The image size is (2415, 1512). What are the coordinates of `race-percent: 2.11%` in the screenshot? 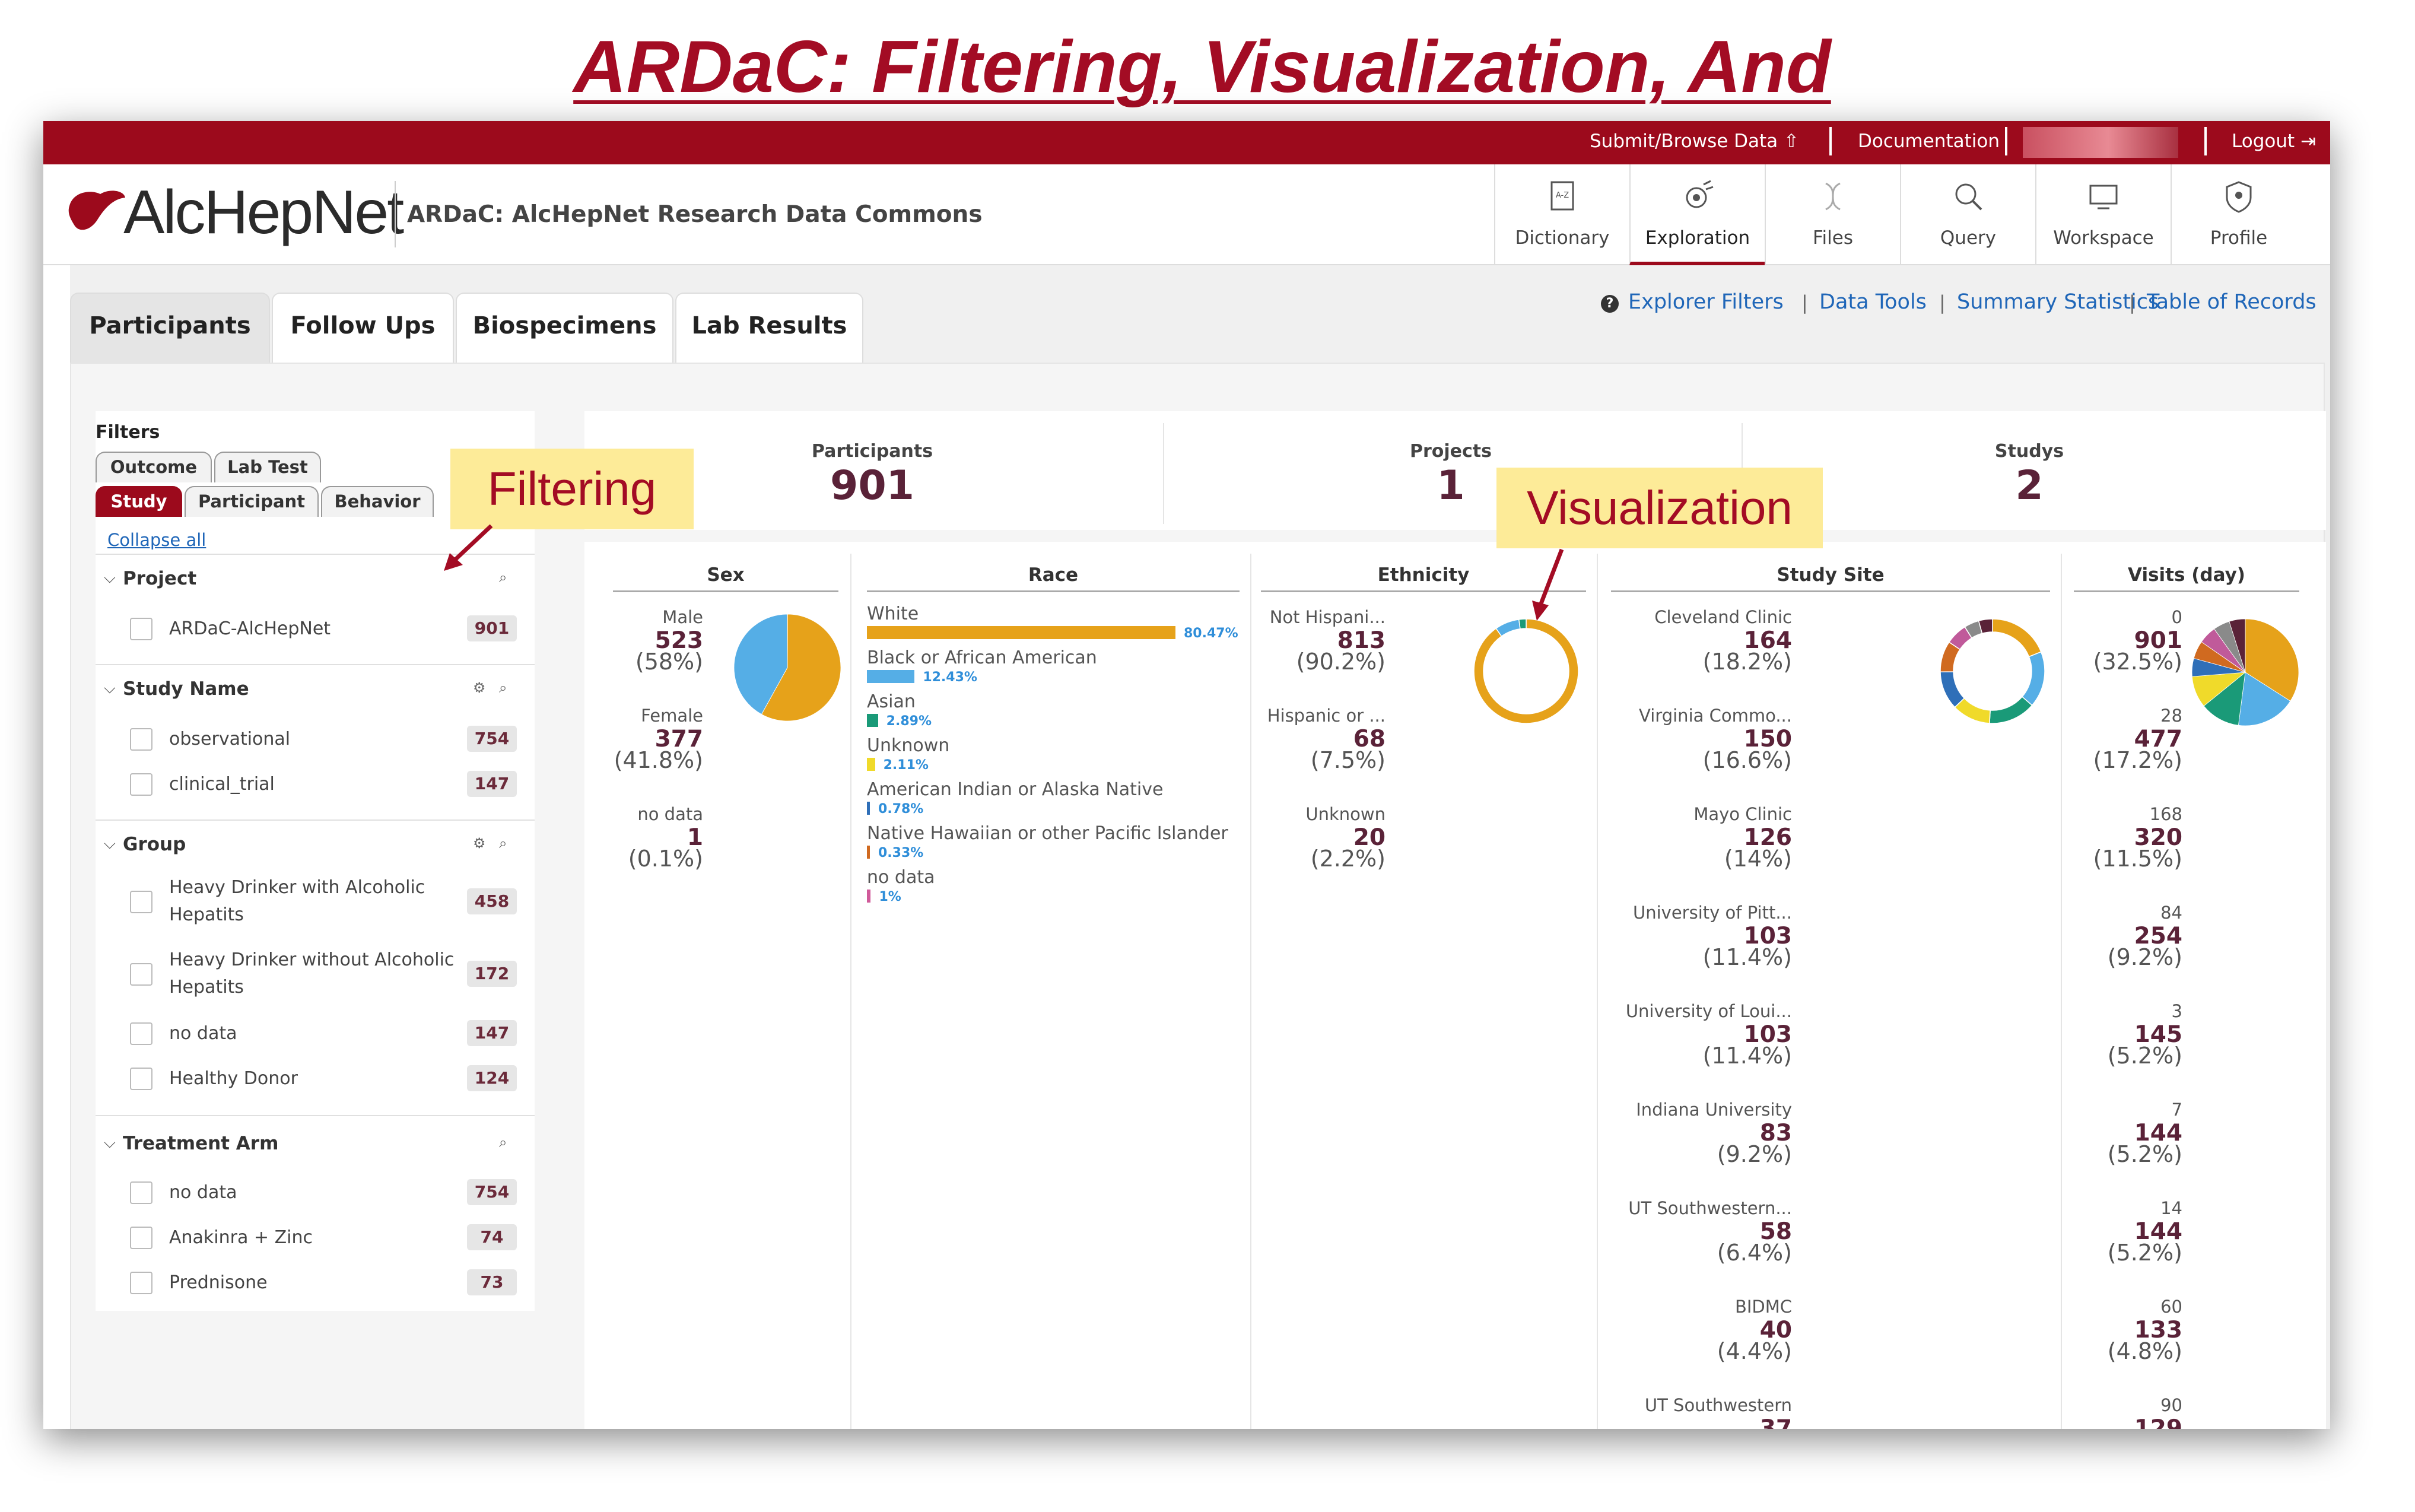 It's located at (906, 765).